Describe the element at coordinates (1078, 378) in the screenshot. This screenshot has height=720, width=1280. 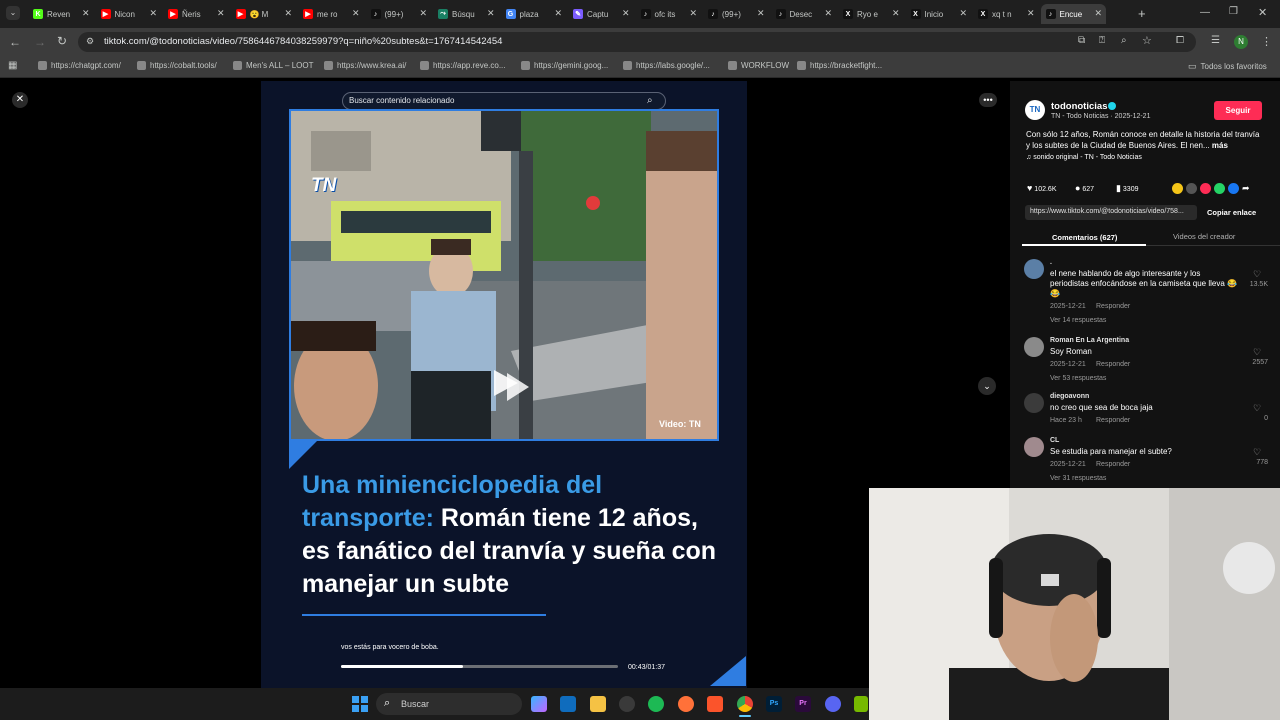
I see `view-replies-button: Ver 53 respuestas` at that location.